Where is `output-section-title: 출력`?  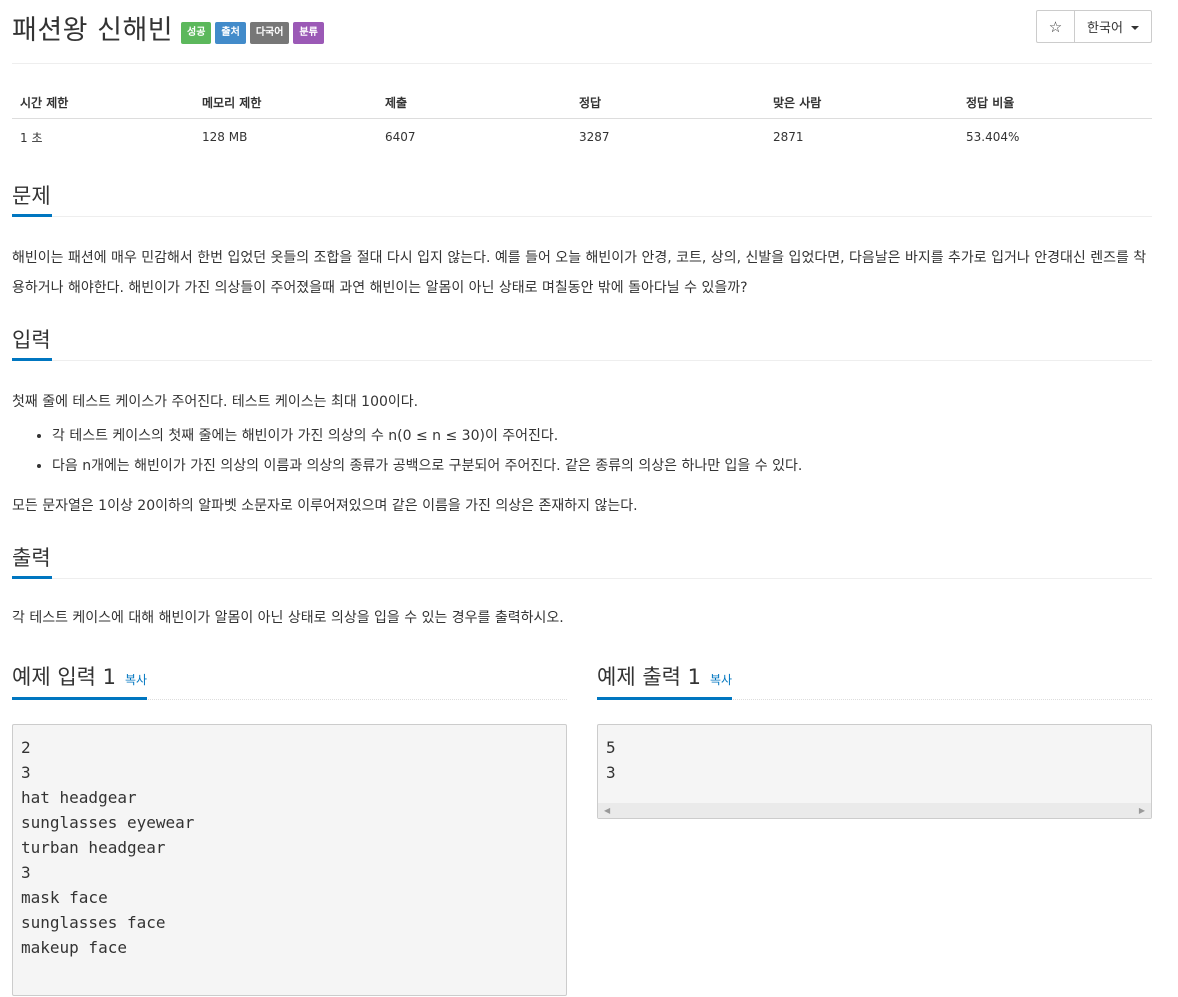 output-section-title: 출력 is located at coordinates (32, 560).